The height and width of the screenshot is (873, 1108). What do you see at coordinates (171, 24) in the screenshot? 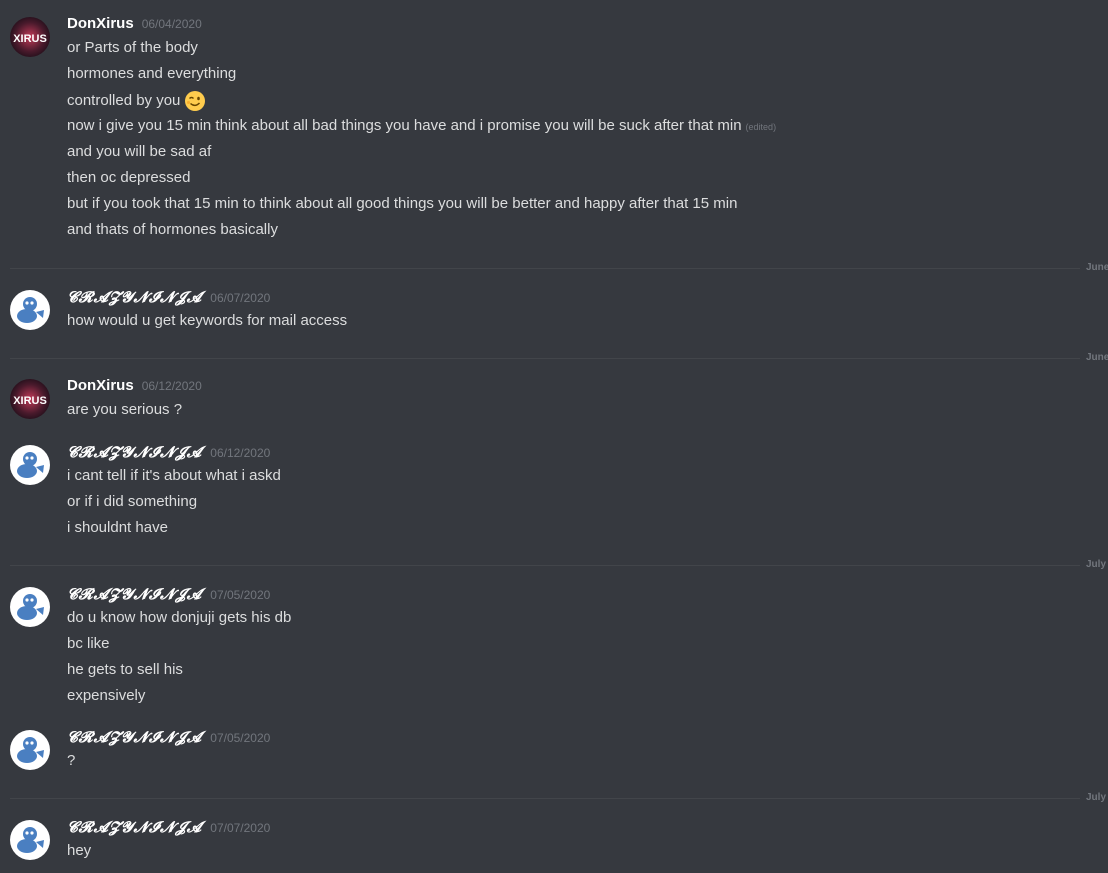
I see `timestamp: 06/04/2020` at bounding box center [171, 24].